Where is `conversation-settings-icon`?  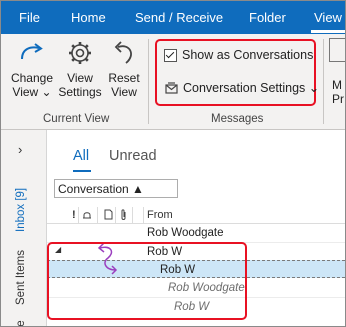
conversation-settings-icon is located at coordinates (171, 87).